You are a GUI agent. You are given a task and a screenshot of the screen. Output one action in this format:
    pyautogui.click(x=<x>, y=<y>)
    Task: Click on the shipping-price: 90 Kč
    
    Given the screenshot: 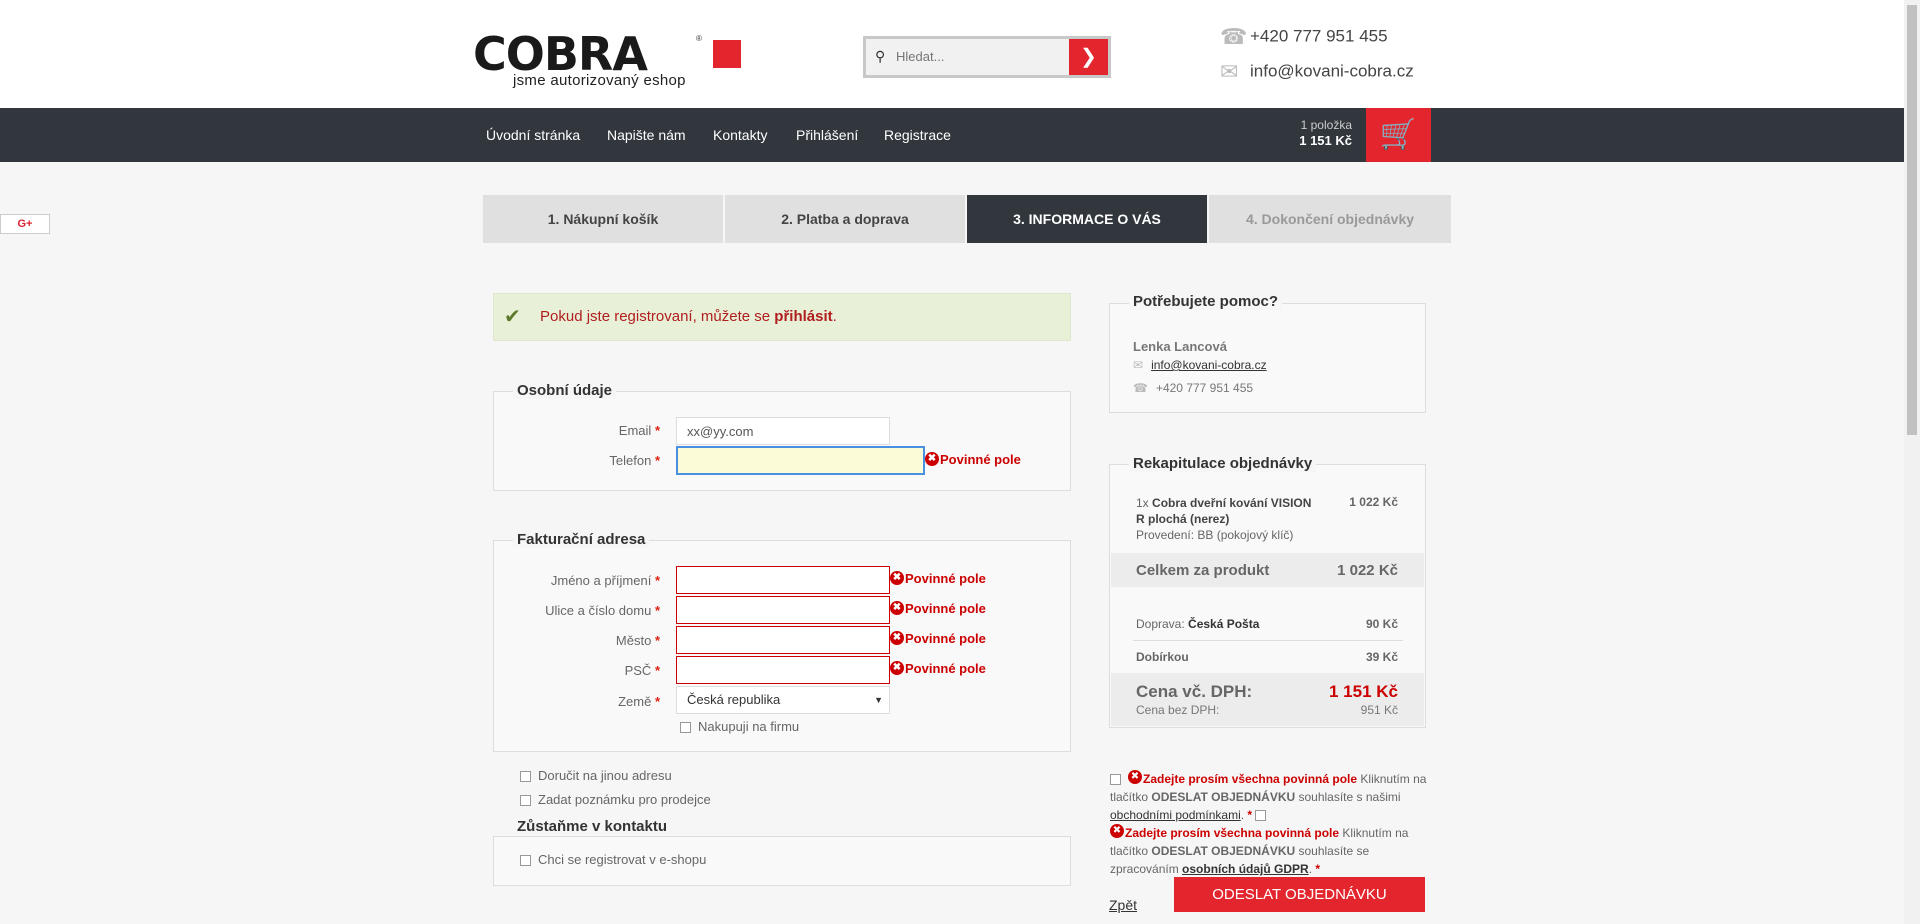 What is the action you would take?
    pyautogui.click(x=1381, y=624)
    